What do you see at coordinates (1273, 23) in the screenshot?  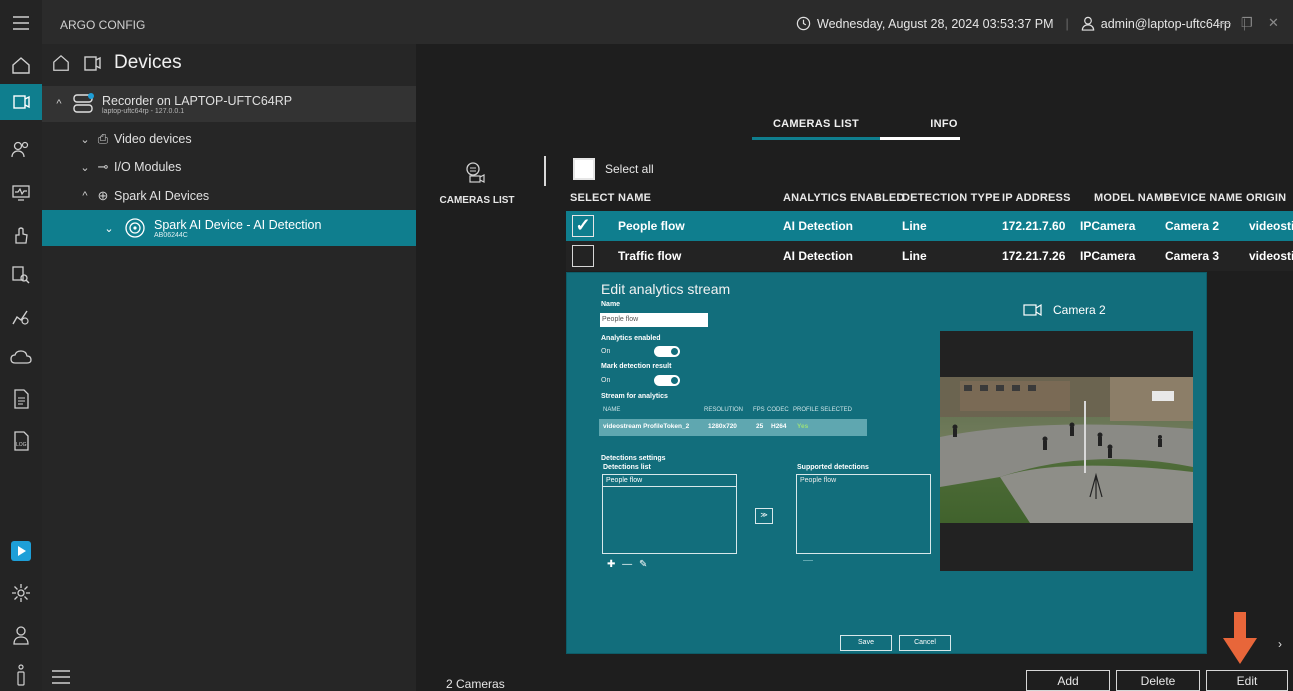 I see `close-button: ✕` at bounding box center [1273, 23].